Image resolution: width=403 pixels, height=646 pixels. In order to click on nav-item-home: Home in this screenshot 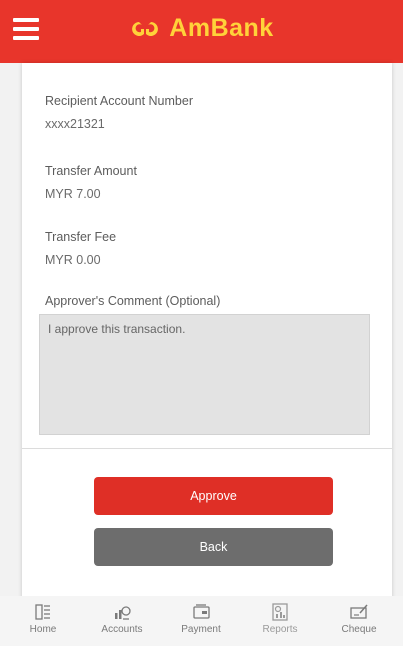, I will do `click(43, 618)`.